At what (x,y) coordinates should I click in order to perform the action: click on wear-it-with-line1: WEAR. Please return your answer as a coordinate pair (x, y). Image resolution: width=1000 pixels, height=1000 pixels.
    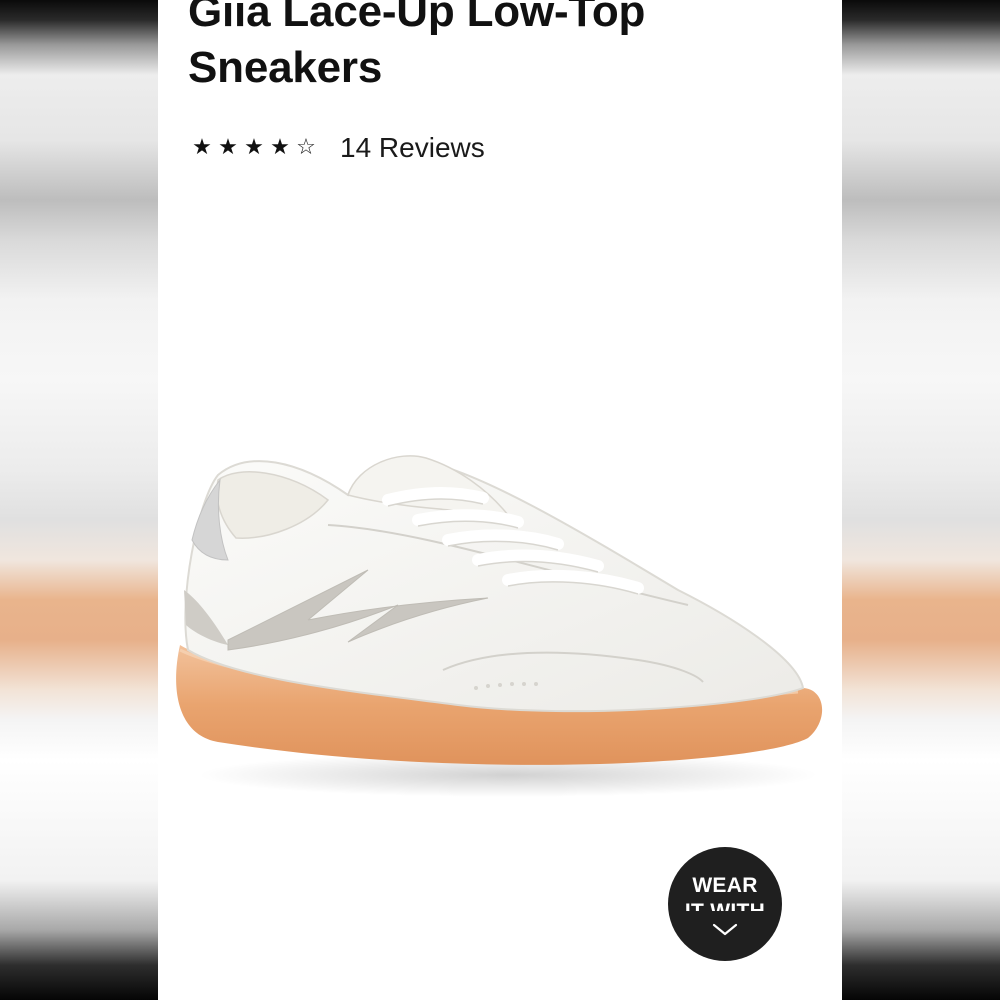
    Looking at the image, I should click on (725, 885).